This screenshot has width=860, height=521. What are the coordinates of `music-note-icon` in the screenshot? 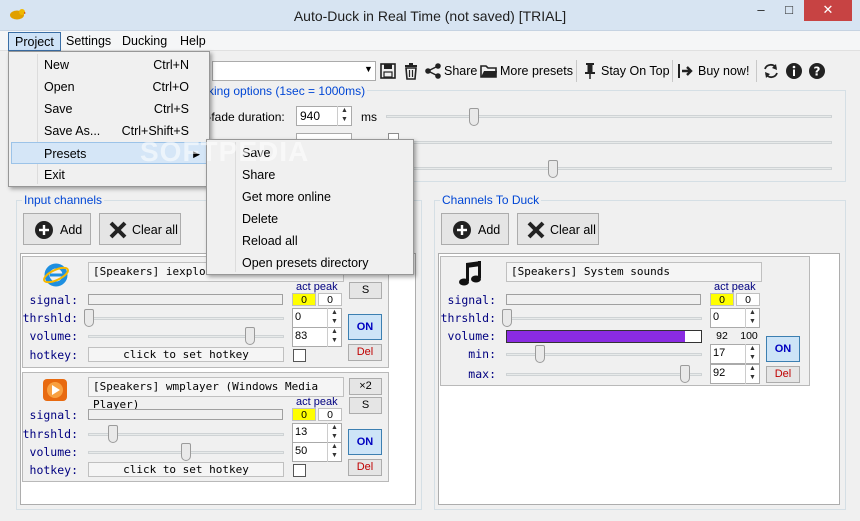 It's located at (470, 273).